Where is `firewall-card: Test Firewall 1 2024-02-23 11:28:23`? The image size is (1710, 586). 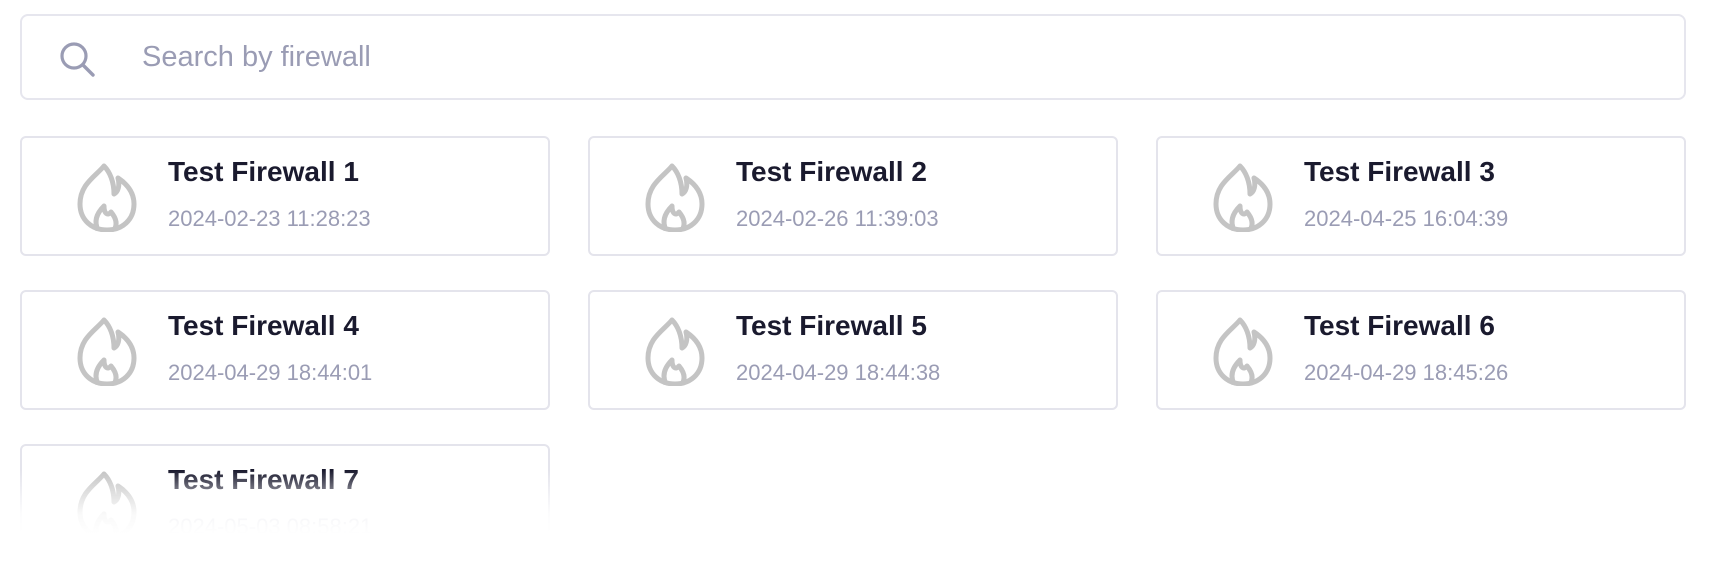 firewall-card: Test Firewall 1 2024-02-23 11:28:23 is located at coordinates (285, 196).